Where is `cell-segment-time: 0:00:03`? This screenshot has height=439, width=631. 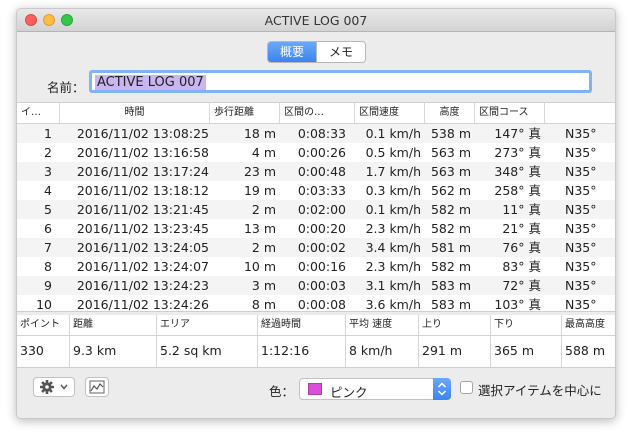
cell-segment-time: 0:00:03 is located at coordinates (321, 285).